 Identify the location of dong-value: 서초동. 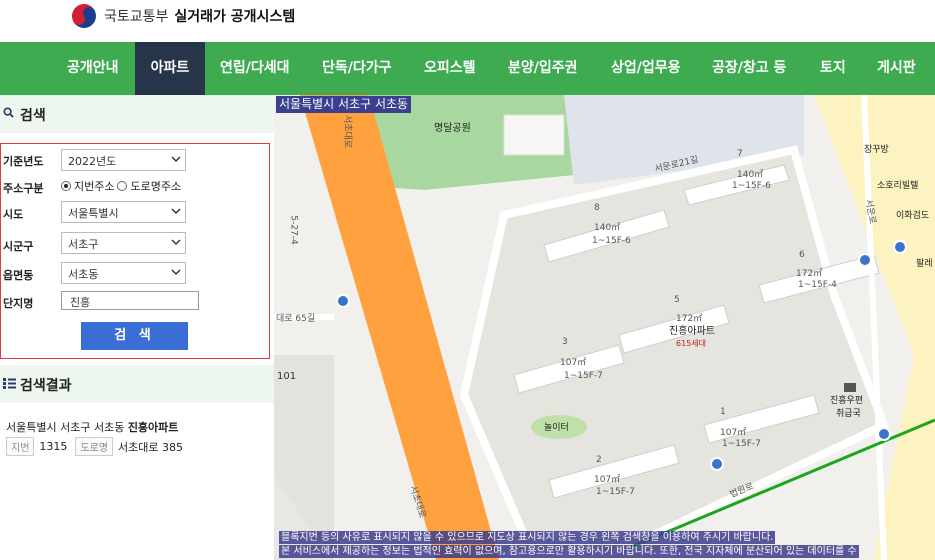
(83, 274).